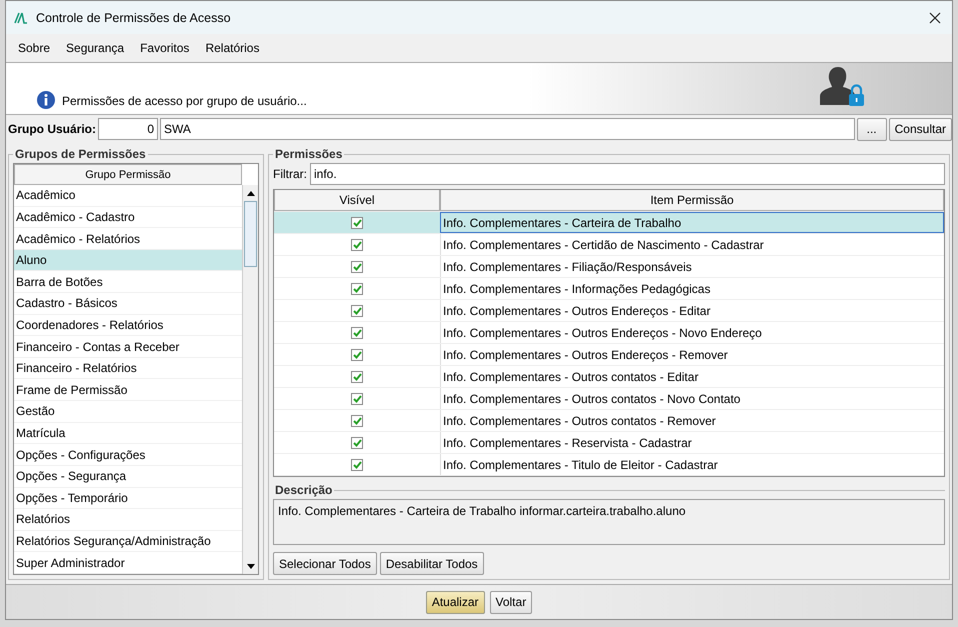 The height and width of the screenshot is (627, 958). I want to click on permission-row: Info. Complementares - Filiação/Responsáveis, so click(609, 267).